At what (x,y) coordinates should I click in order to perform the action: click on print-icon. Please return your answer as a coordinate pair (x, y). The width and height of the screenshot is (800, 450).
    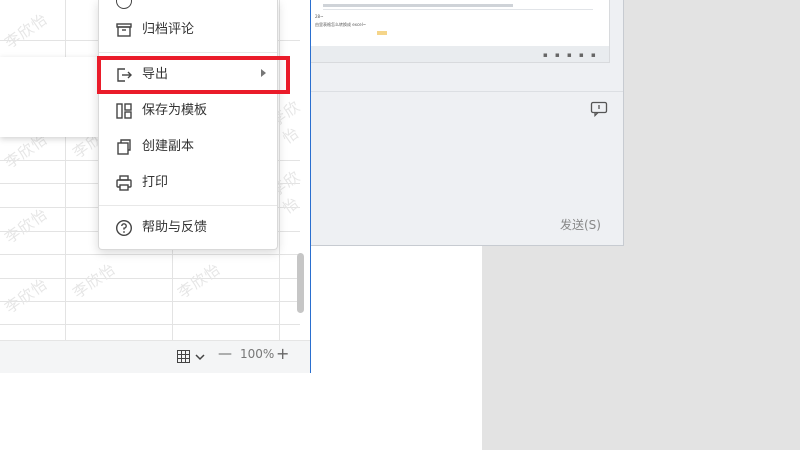
    Looking at the image, I should click on (124, 183).